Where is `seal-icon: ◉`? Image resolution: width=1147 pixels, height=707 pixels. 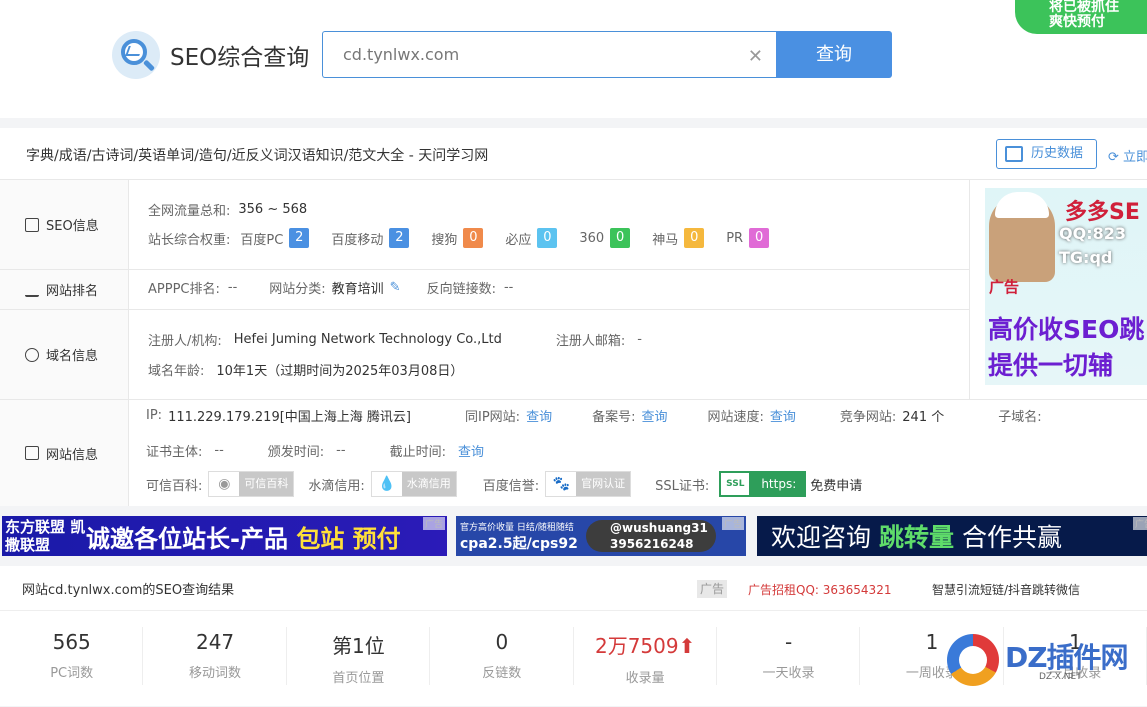
seal-icon: ◉ is located at coordinates (224, 484).